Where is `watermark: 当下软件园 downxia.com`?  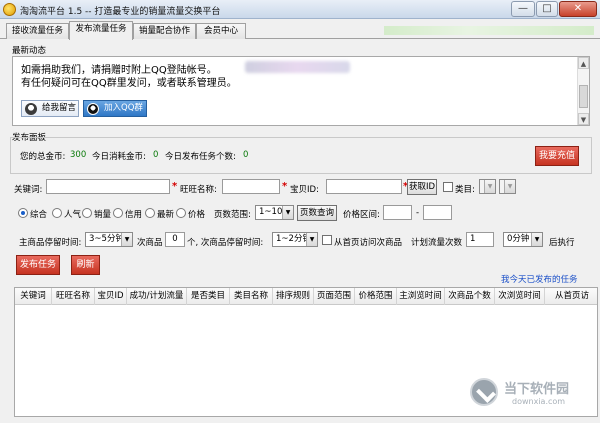 watermark: 当下软件园 downxia.com is located at coordinates (534, 396).